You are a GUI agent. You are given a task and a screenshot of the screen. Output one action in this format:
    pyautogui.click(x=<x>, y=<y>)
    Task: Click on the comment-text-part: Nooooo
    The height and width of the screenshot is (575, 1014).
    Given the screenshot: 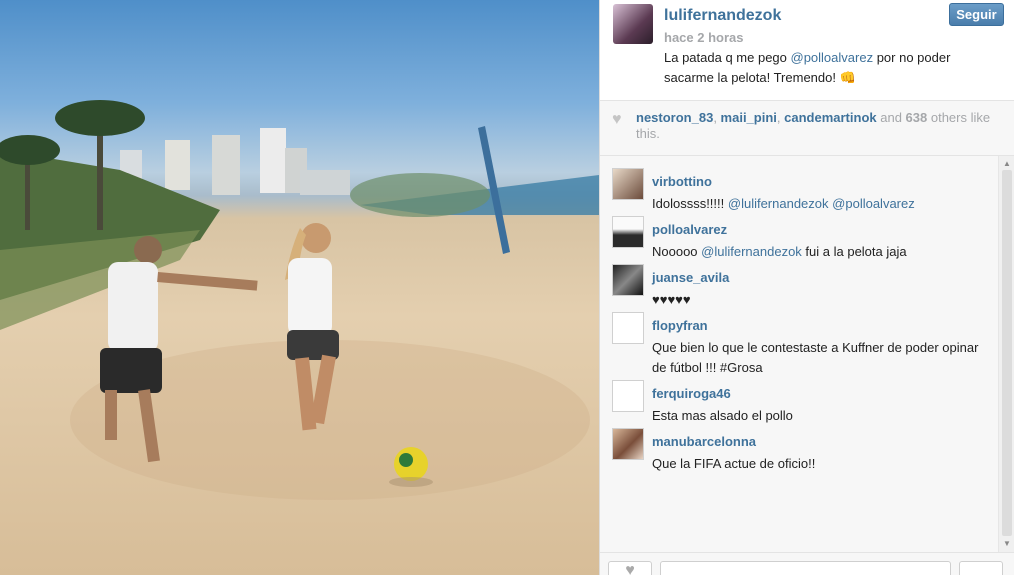 What is the action you would take?
    pyautogui.click(x=677, y=251)
    